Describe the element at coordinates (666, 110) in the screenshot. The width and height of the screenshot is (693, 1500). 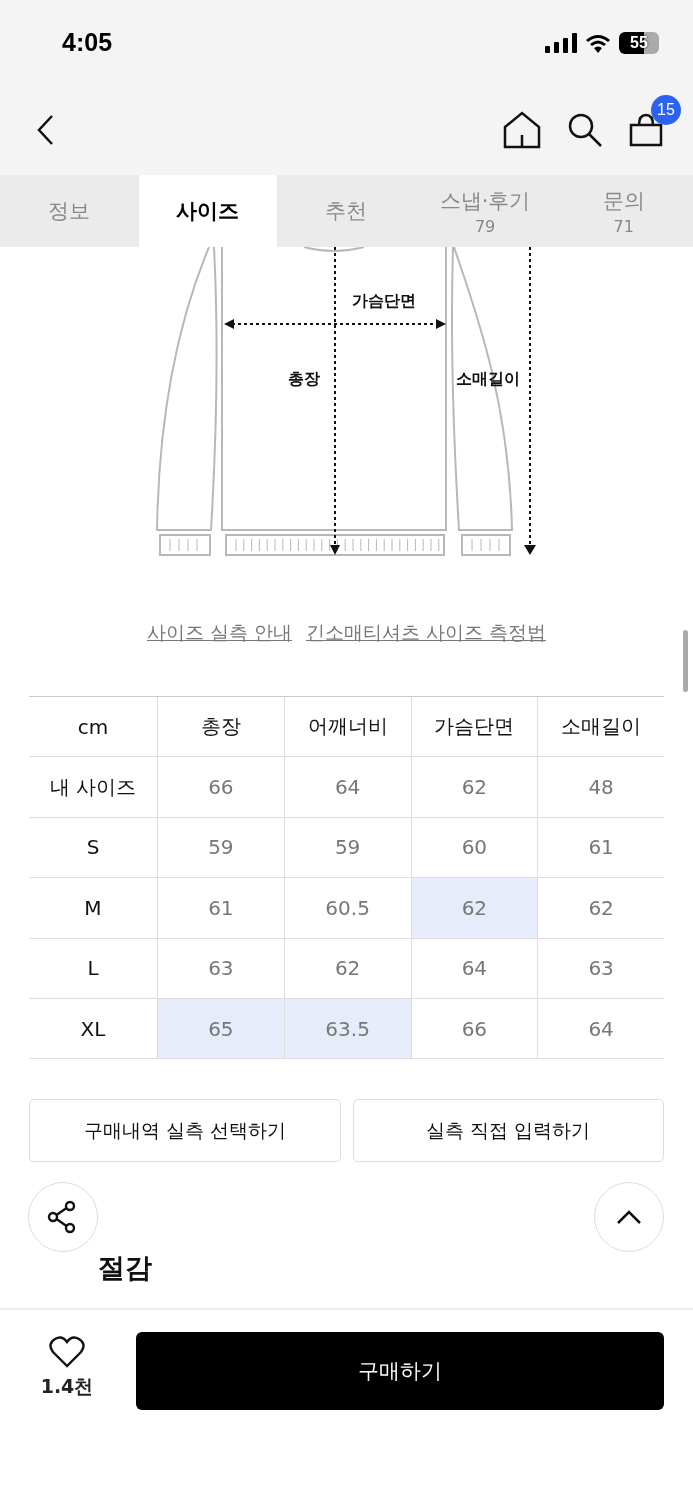
I see `cart-count-badge: 15` at that location.